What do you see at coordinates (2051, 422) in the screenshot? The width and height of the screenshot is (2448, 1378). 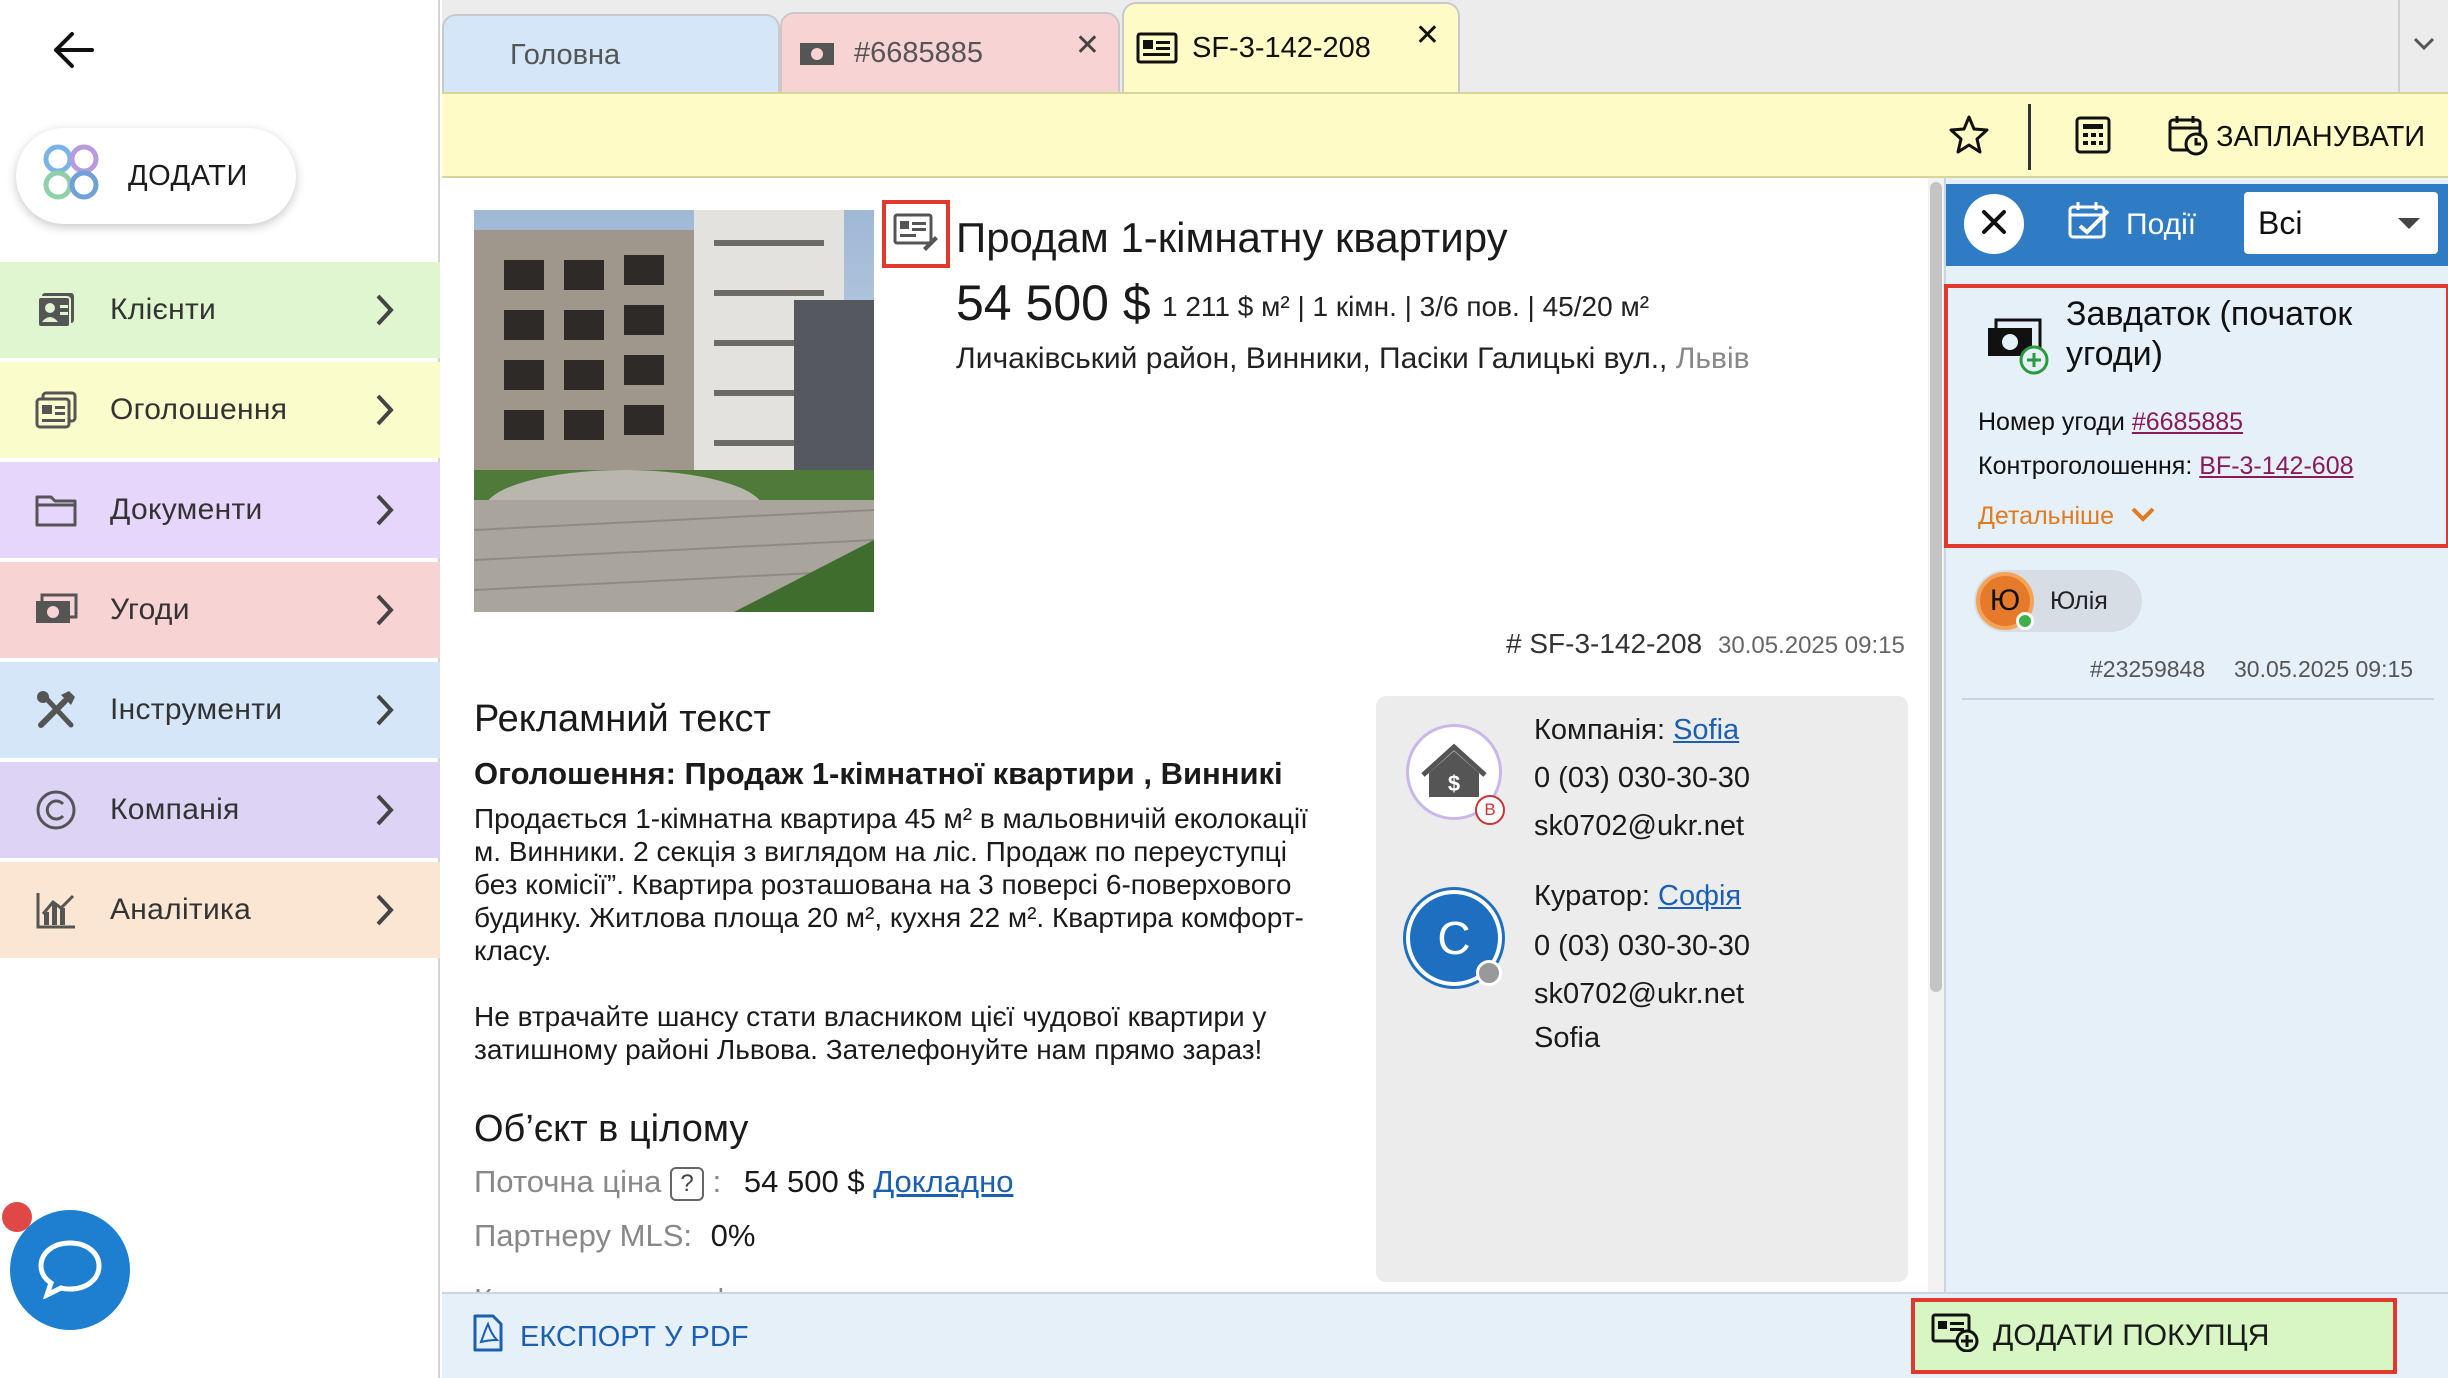 I see `deal-number-label: Номер угоди` at bounding box center [2051, 422].